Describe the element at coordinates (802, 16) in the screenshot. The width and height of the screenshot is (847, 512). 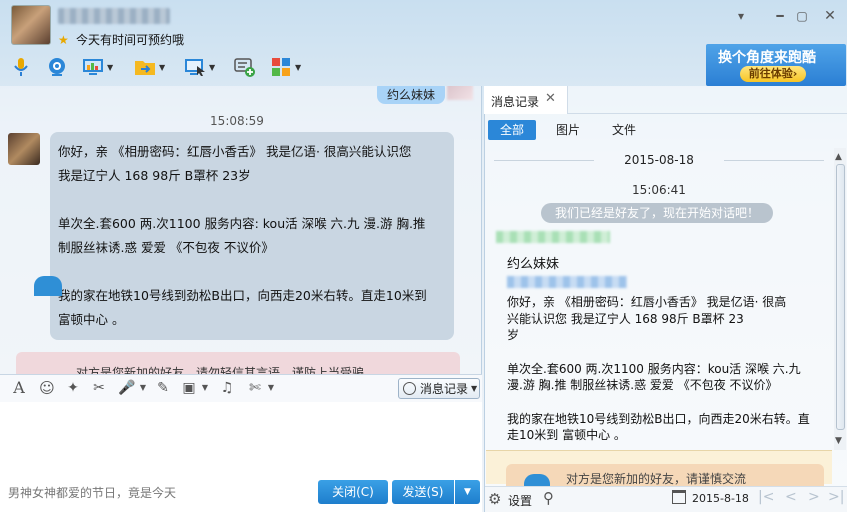
I see `maximize-icon: ▢` at that location.